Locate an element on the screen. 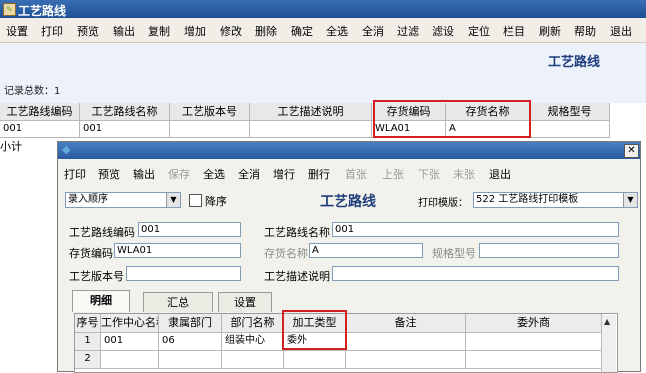 The height and width of the screenshot is (373, 646). grid-header-subcontractor: 委外商 is located at coordinates (534, 323).